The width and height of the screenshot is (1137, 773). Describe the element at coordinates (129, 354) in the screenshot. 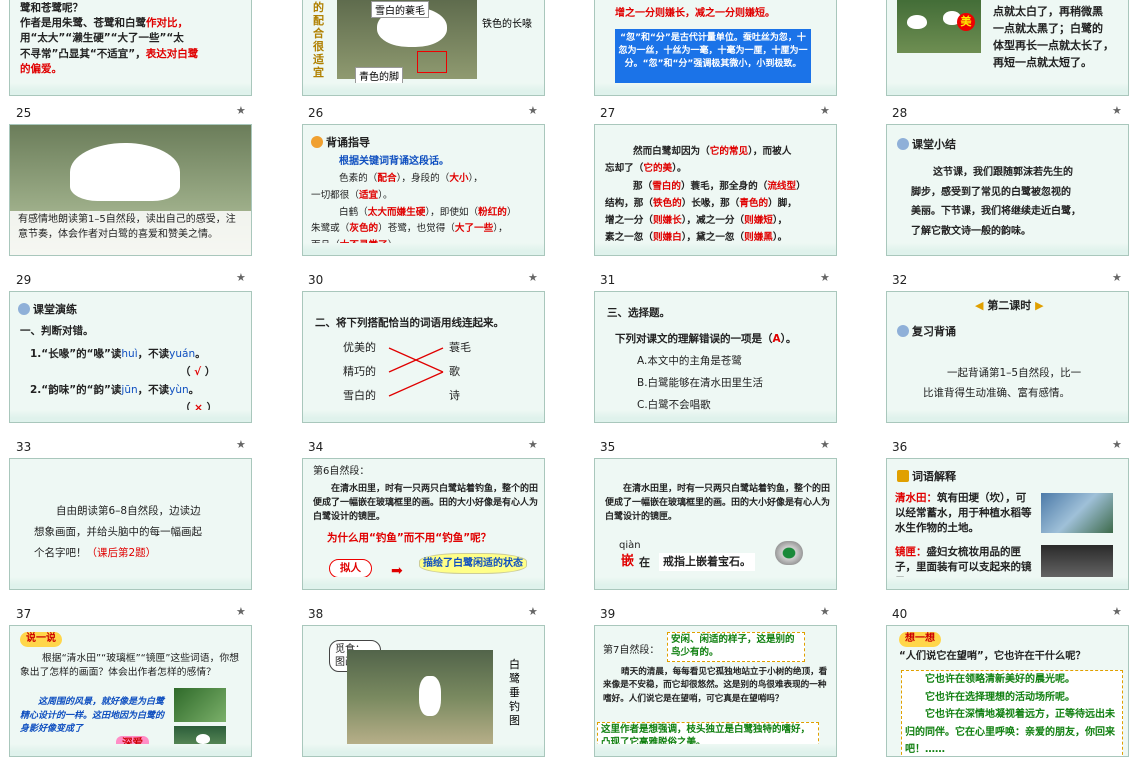

I see `s29-pinyin: huì` at that location.